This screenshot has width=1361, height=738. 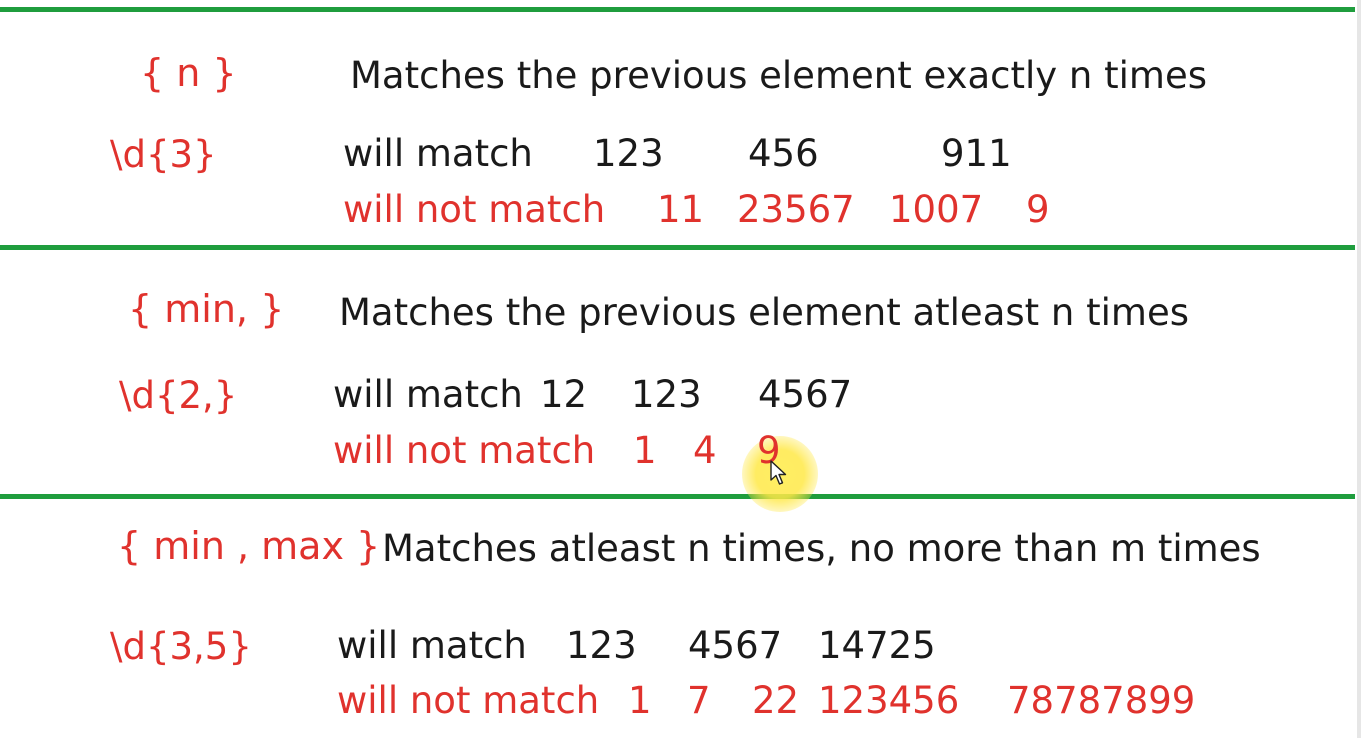 I want to click on nomatch-value: 123456, so click(x=889, y=700).